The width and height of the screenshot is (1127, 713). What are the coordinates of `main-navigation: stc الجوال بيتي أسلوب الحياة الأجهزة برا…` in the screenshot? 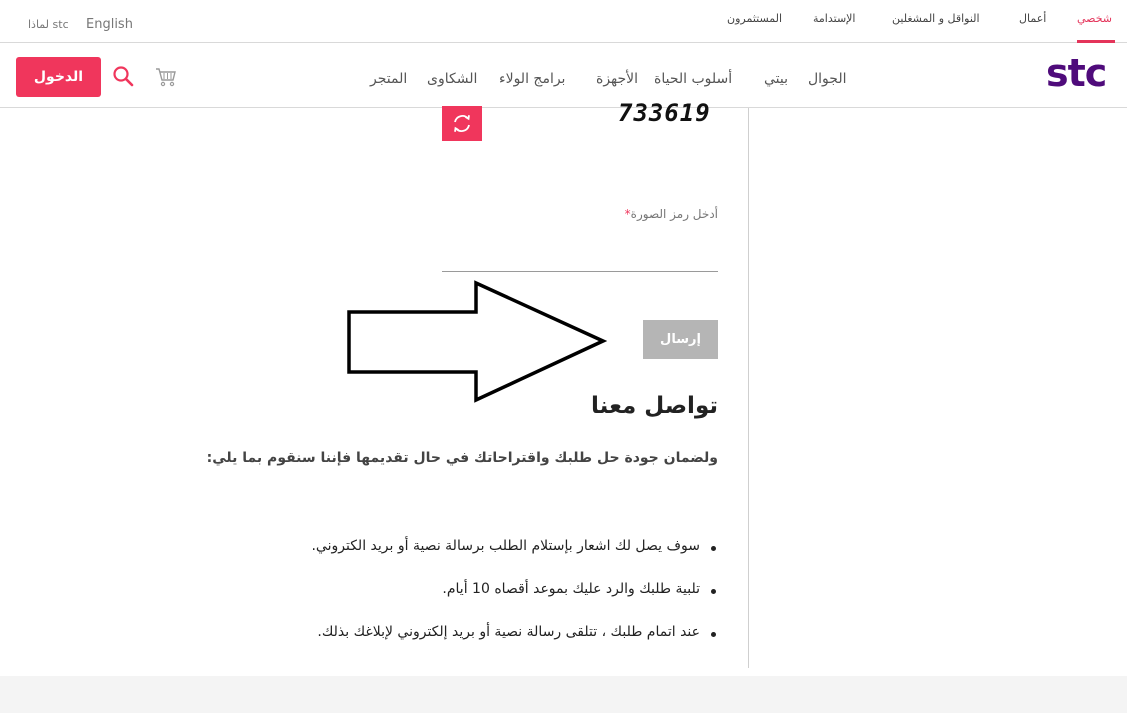 It's located at (563, 75).